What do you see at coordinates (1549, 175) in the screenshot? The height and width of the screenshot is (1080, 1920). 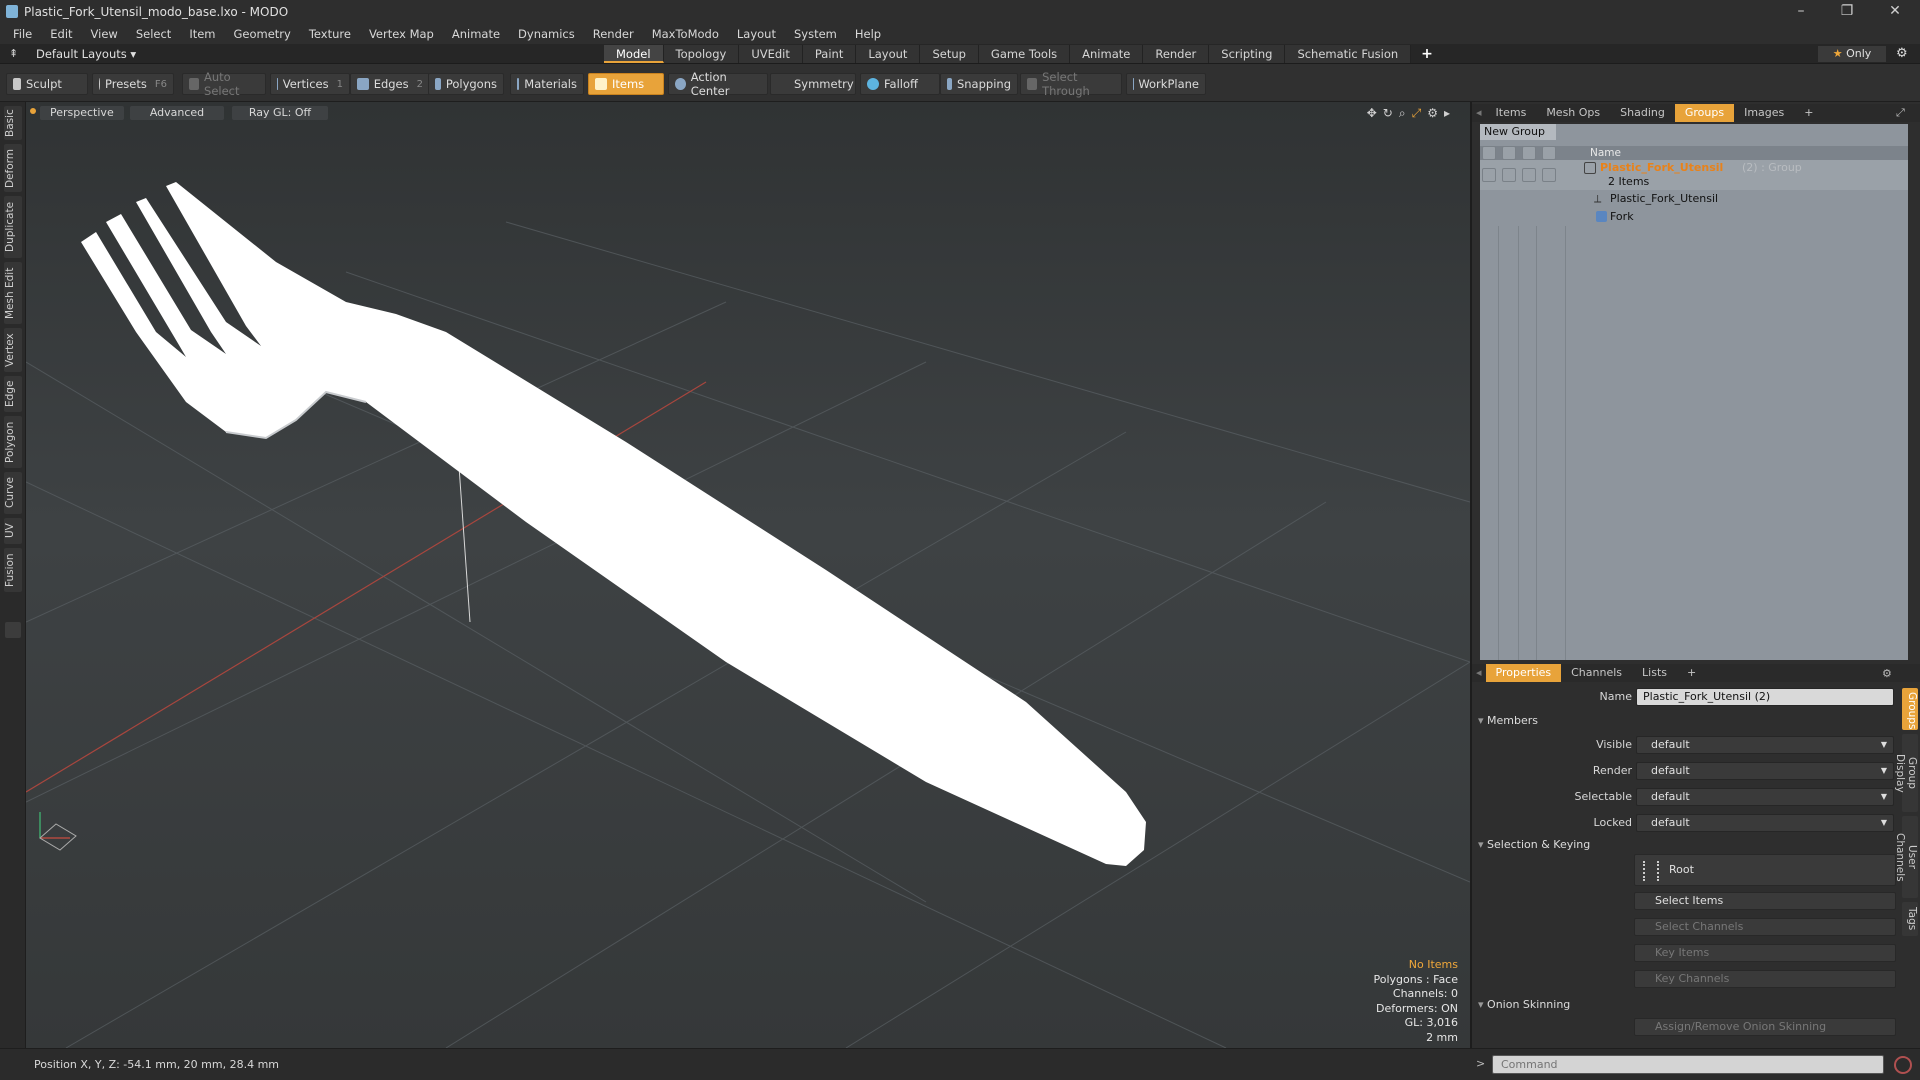 I see `lock-toggle-icon` at bounding box center [1549, 175].